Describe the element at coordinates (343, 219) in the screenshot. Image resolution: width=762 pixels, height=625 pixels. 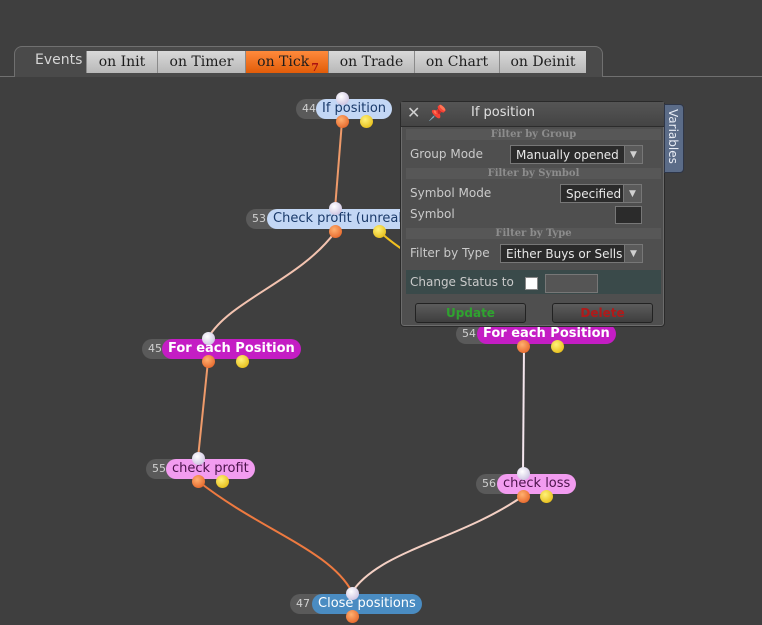
I see `node-label: Check profit (unrealiz` at that location.